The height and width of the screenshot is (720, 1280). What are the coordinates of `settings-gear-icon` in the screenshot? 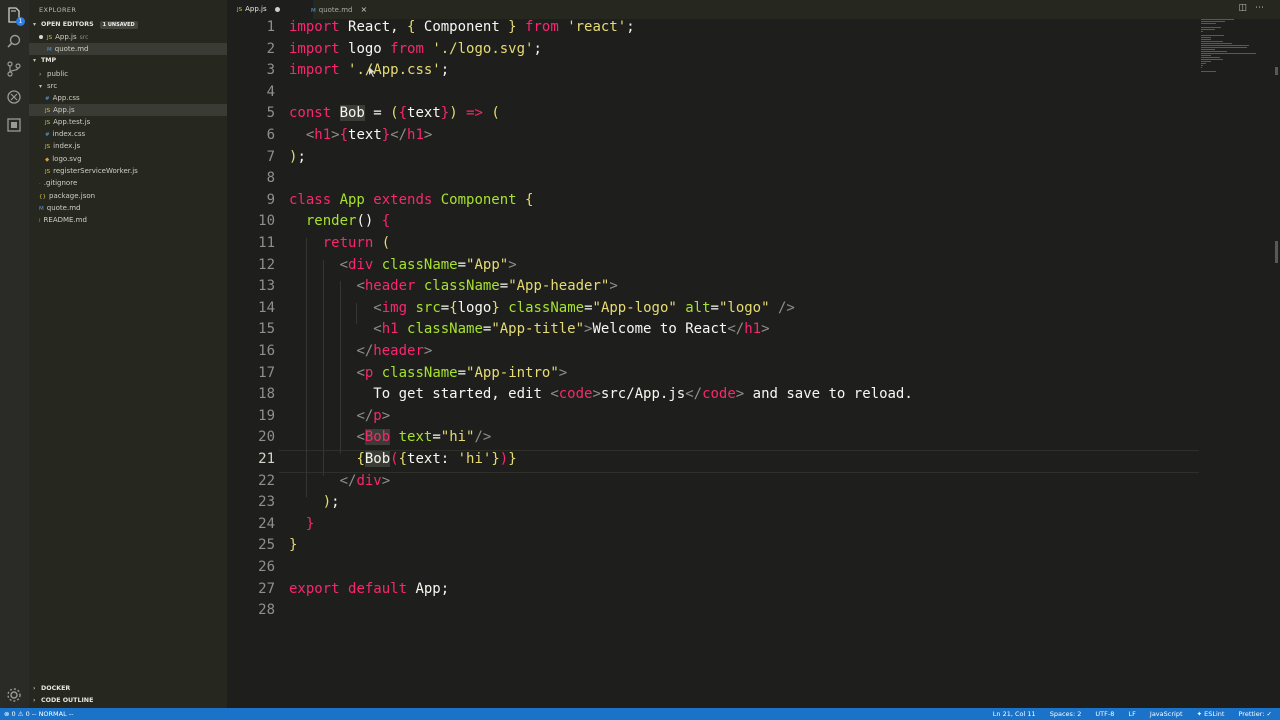 It's located at (14, 695).